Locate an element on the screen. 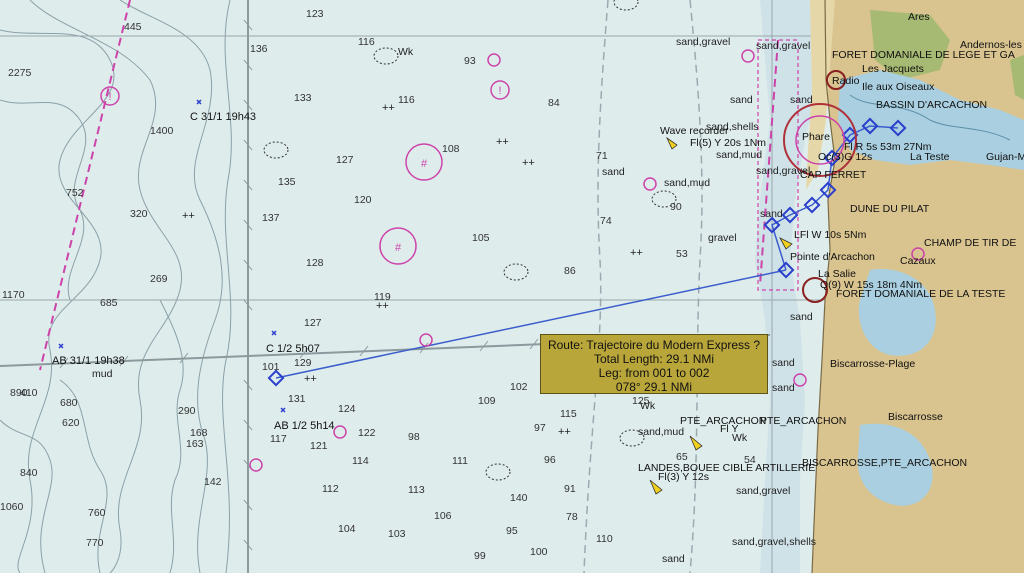 Image resolution: width=1024 pixels, height=573 pixels. sounding: 97 is located at coordinates (540, 428).